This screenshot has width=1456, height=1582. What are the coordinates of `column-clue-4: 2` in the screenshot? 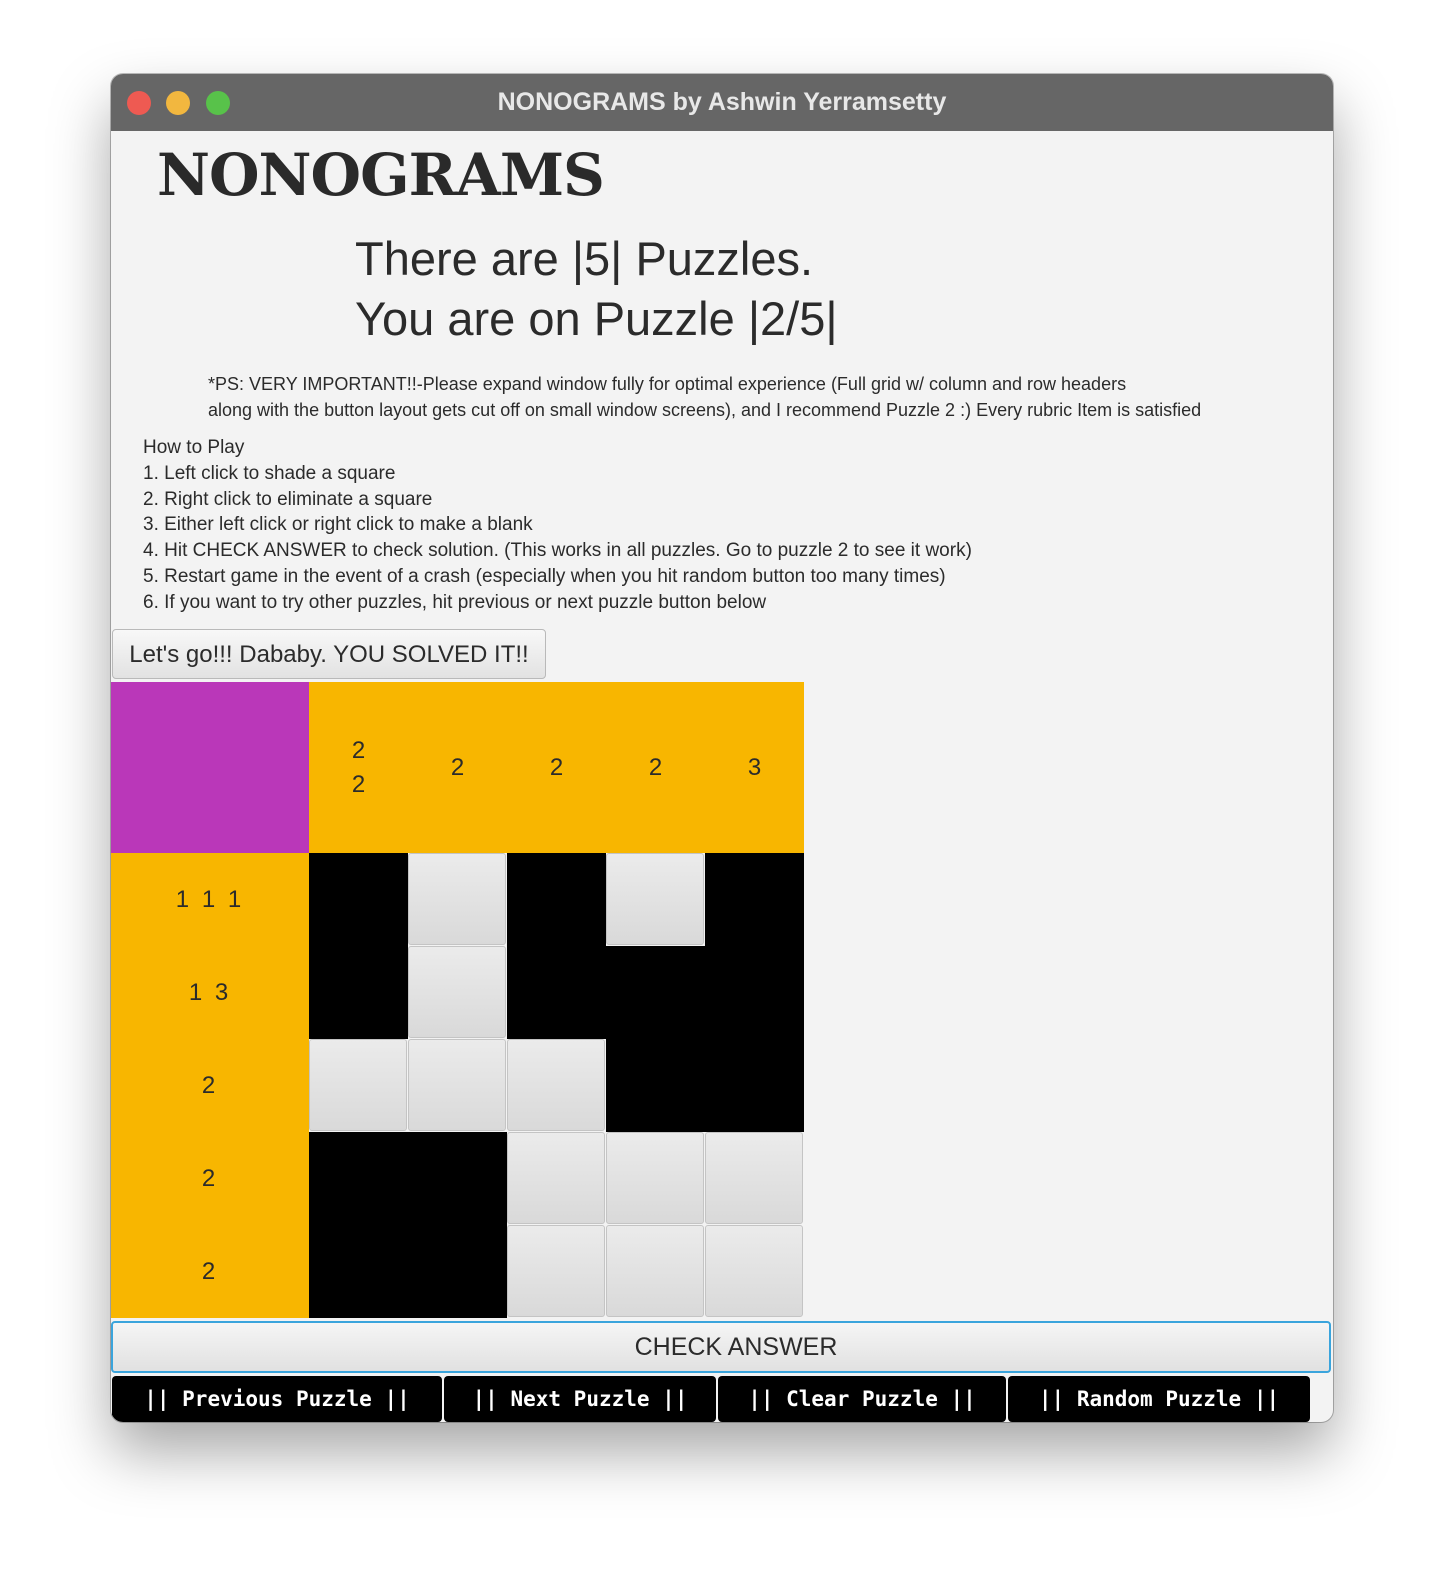 It's located at (655, 767).